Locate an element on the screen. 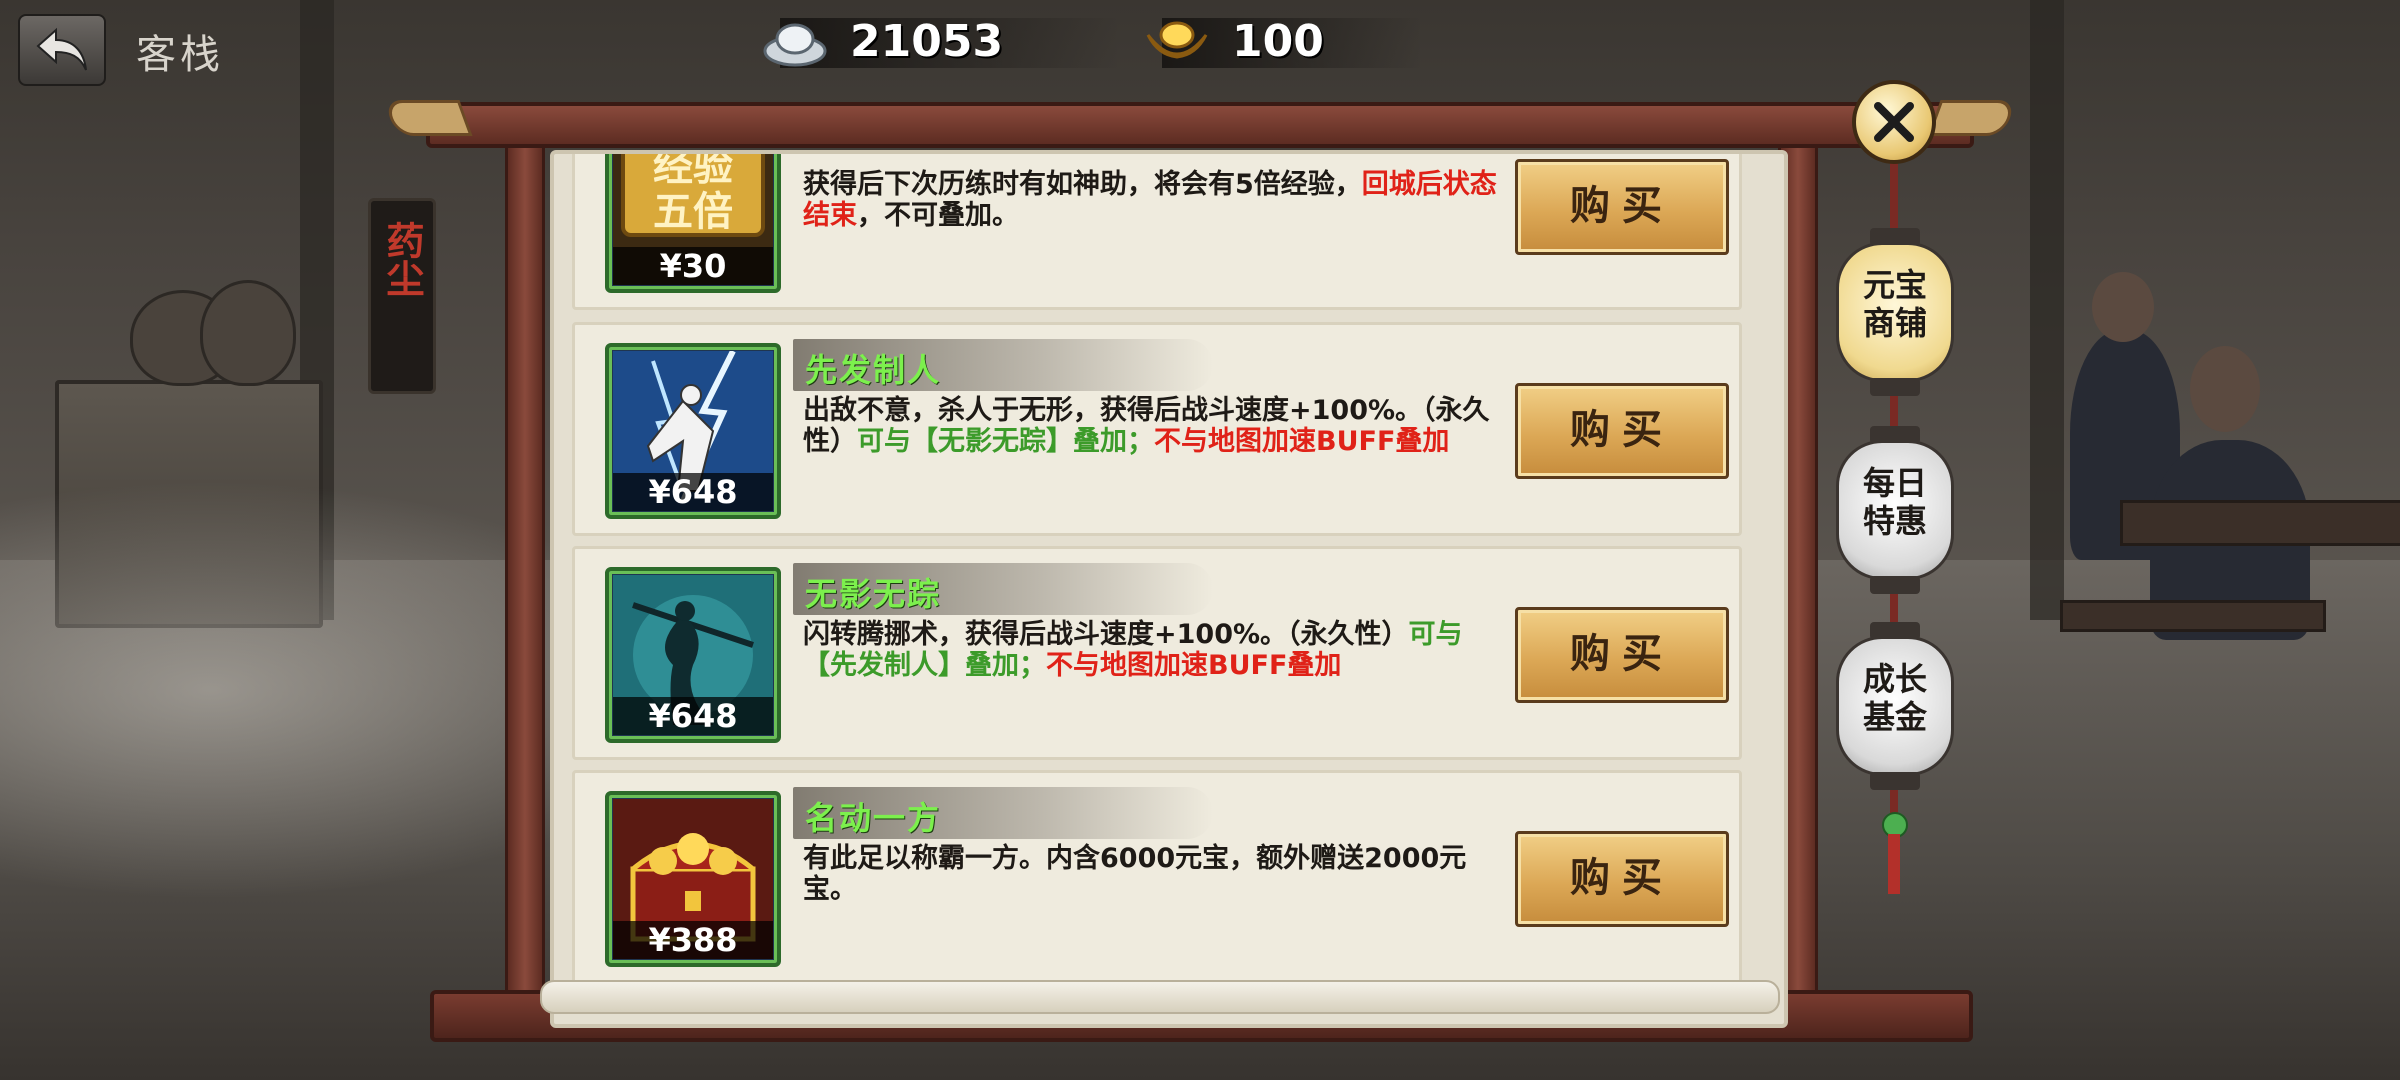 The width and height of the screenshot is (2400, 1080). silver-counter: 21053 is located at coordinates (940, 41).